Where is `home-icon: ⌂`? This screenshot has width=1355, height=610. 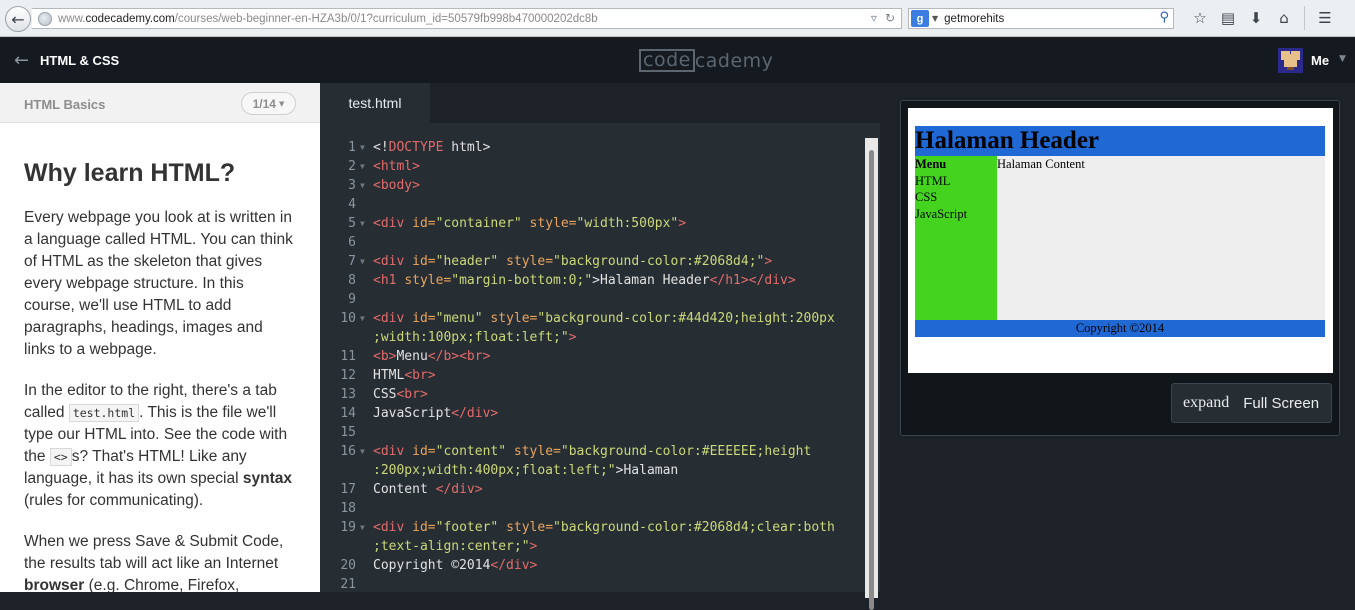
home-icon: ⌂ is located at coordinates (1284, 18).